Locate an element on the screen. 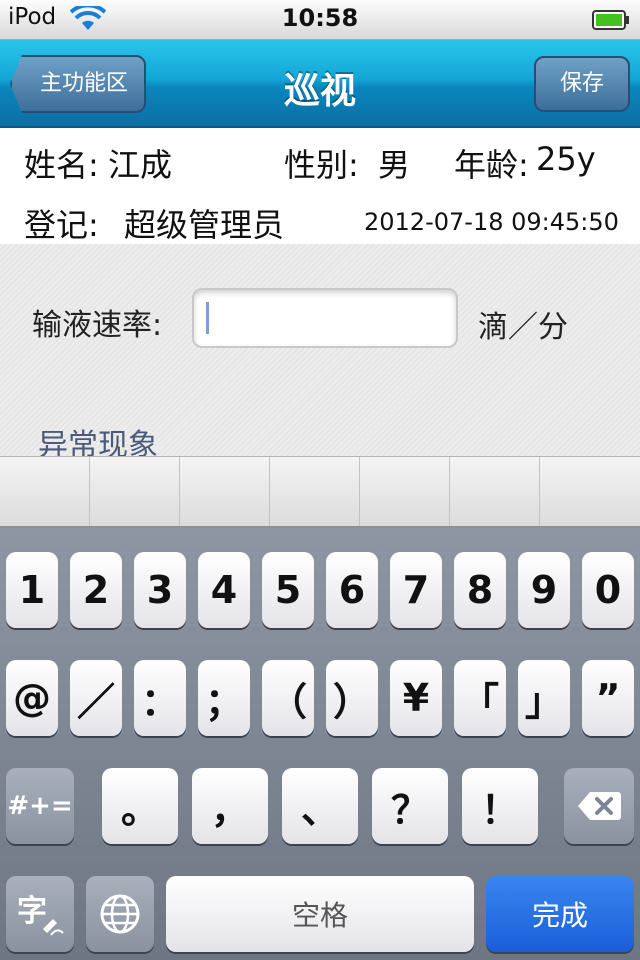  key-at: @ is located at coordinates (32, 698).